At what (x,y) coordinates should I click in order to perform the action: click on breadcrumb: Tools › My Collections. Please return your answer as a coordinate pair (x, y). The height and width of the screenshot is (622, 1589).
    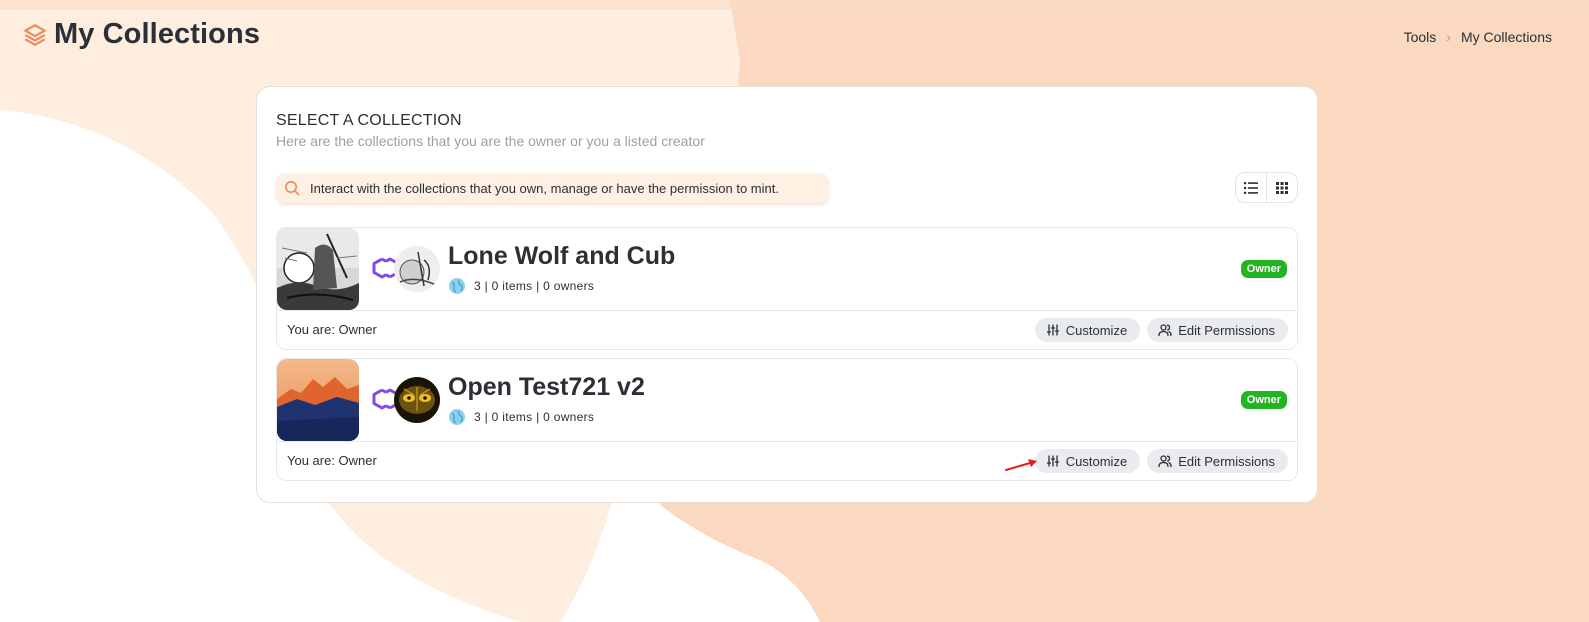
    Looking at the image, I should click on (1478, 37).